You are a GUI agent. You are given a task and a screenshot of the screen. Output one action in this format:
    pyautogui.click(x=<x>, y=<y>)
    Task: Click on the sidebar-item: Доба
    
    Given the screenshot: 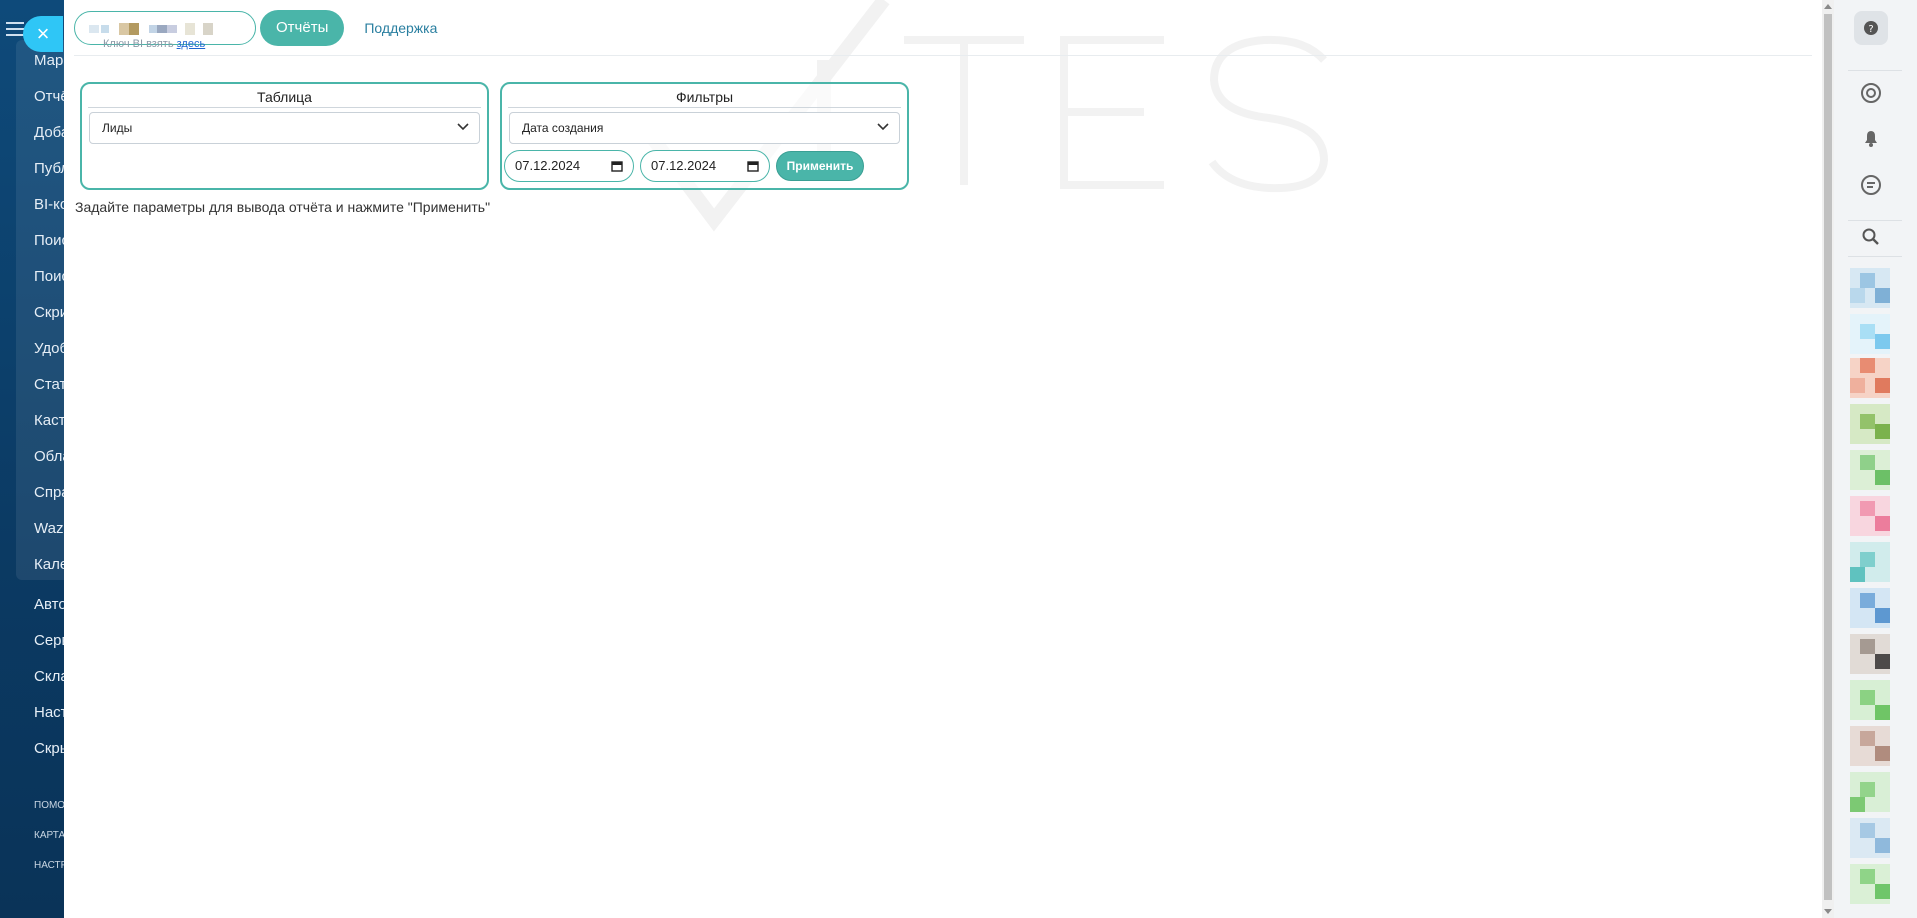 What is the action you would take?
    pyautogui.click(x=50, y=132)
    